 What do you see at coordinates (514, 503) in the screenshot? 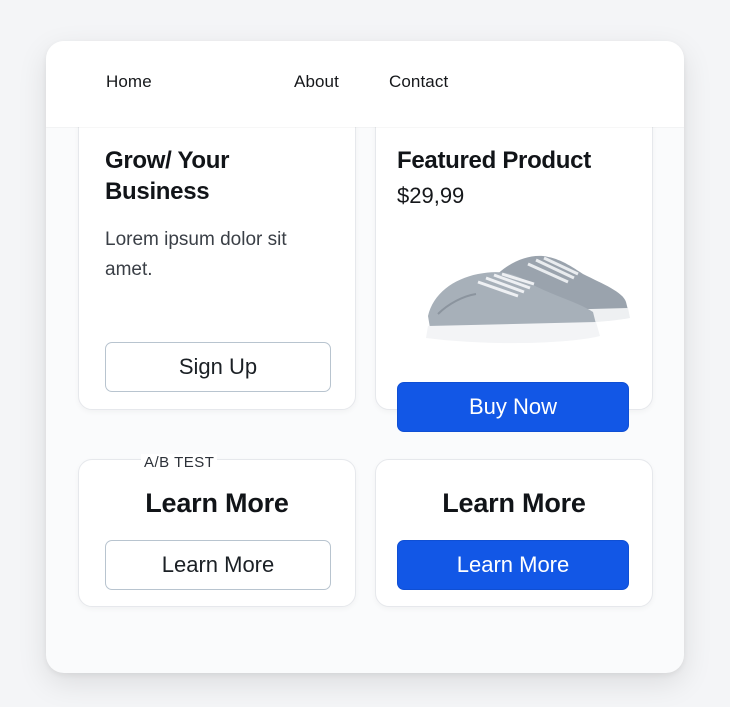
I see `variant-b-title: Learn More` at bounding box center [514, 503].